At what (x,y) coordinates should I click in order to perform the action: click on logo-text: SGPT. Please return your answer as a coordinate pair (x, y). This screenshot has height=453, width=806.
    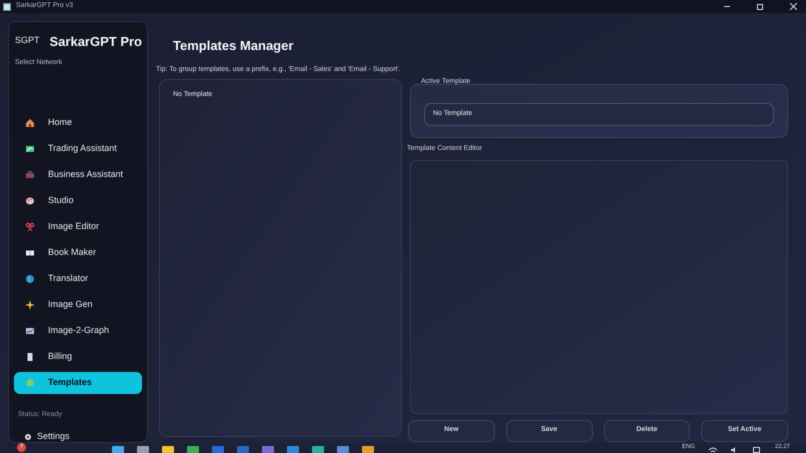
    Looking at the image, I should click on (27, 40).